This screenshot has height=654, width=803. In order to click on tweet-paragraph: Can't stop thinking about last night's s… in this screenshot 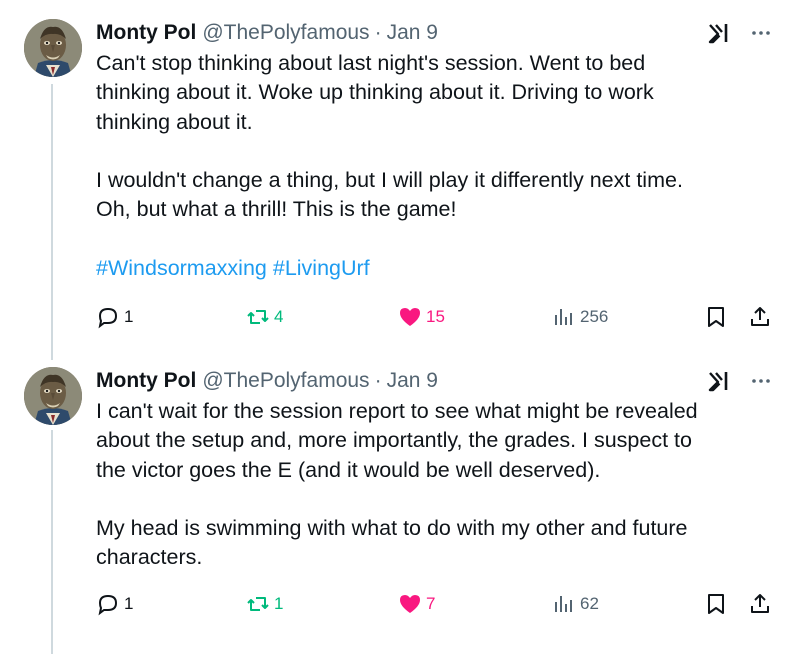, I will do `click(375, 92)`.